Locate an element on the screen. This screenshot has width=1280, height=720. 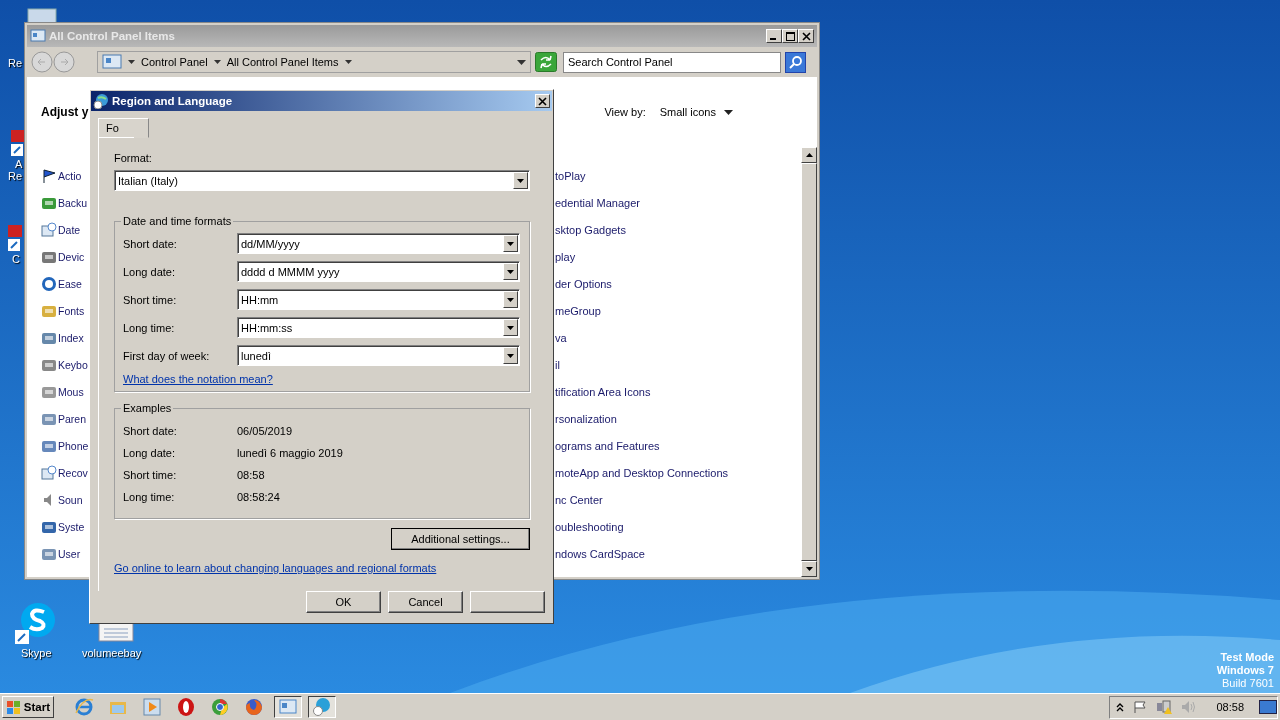
flag-icon is located at coordinates (1140, 707).